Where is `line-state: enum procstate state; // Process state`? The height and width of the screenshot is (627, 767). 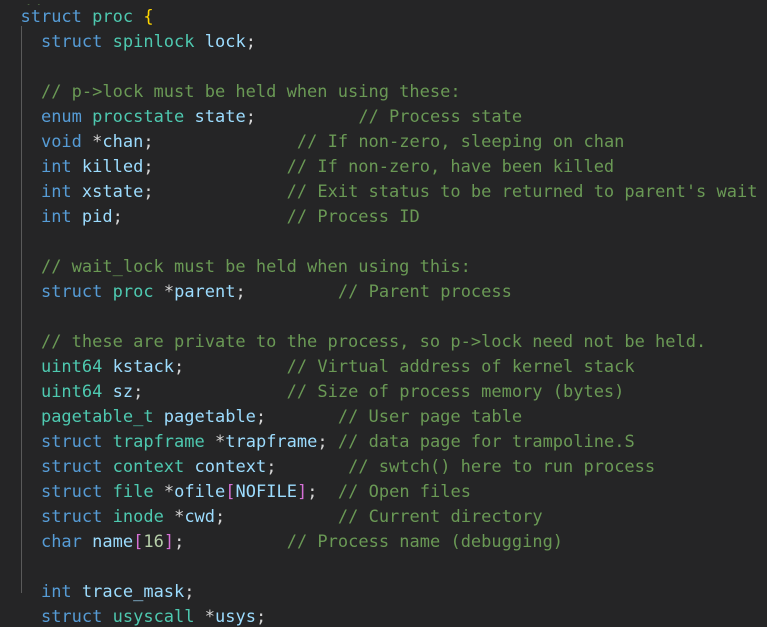 line-state: enum procstate state; // Process state is located at coordinates (383, 117).